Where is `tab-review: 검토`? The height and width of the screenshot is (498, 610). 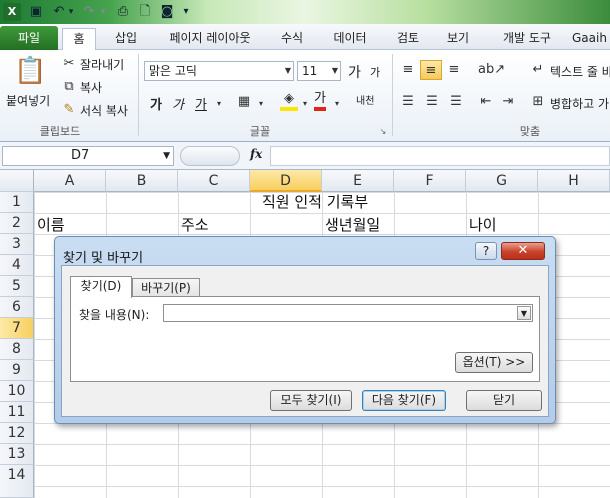 tab-review: 검토 is located at coordinates (408, 39).